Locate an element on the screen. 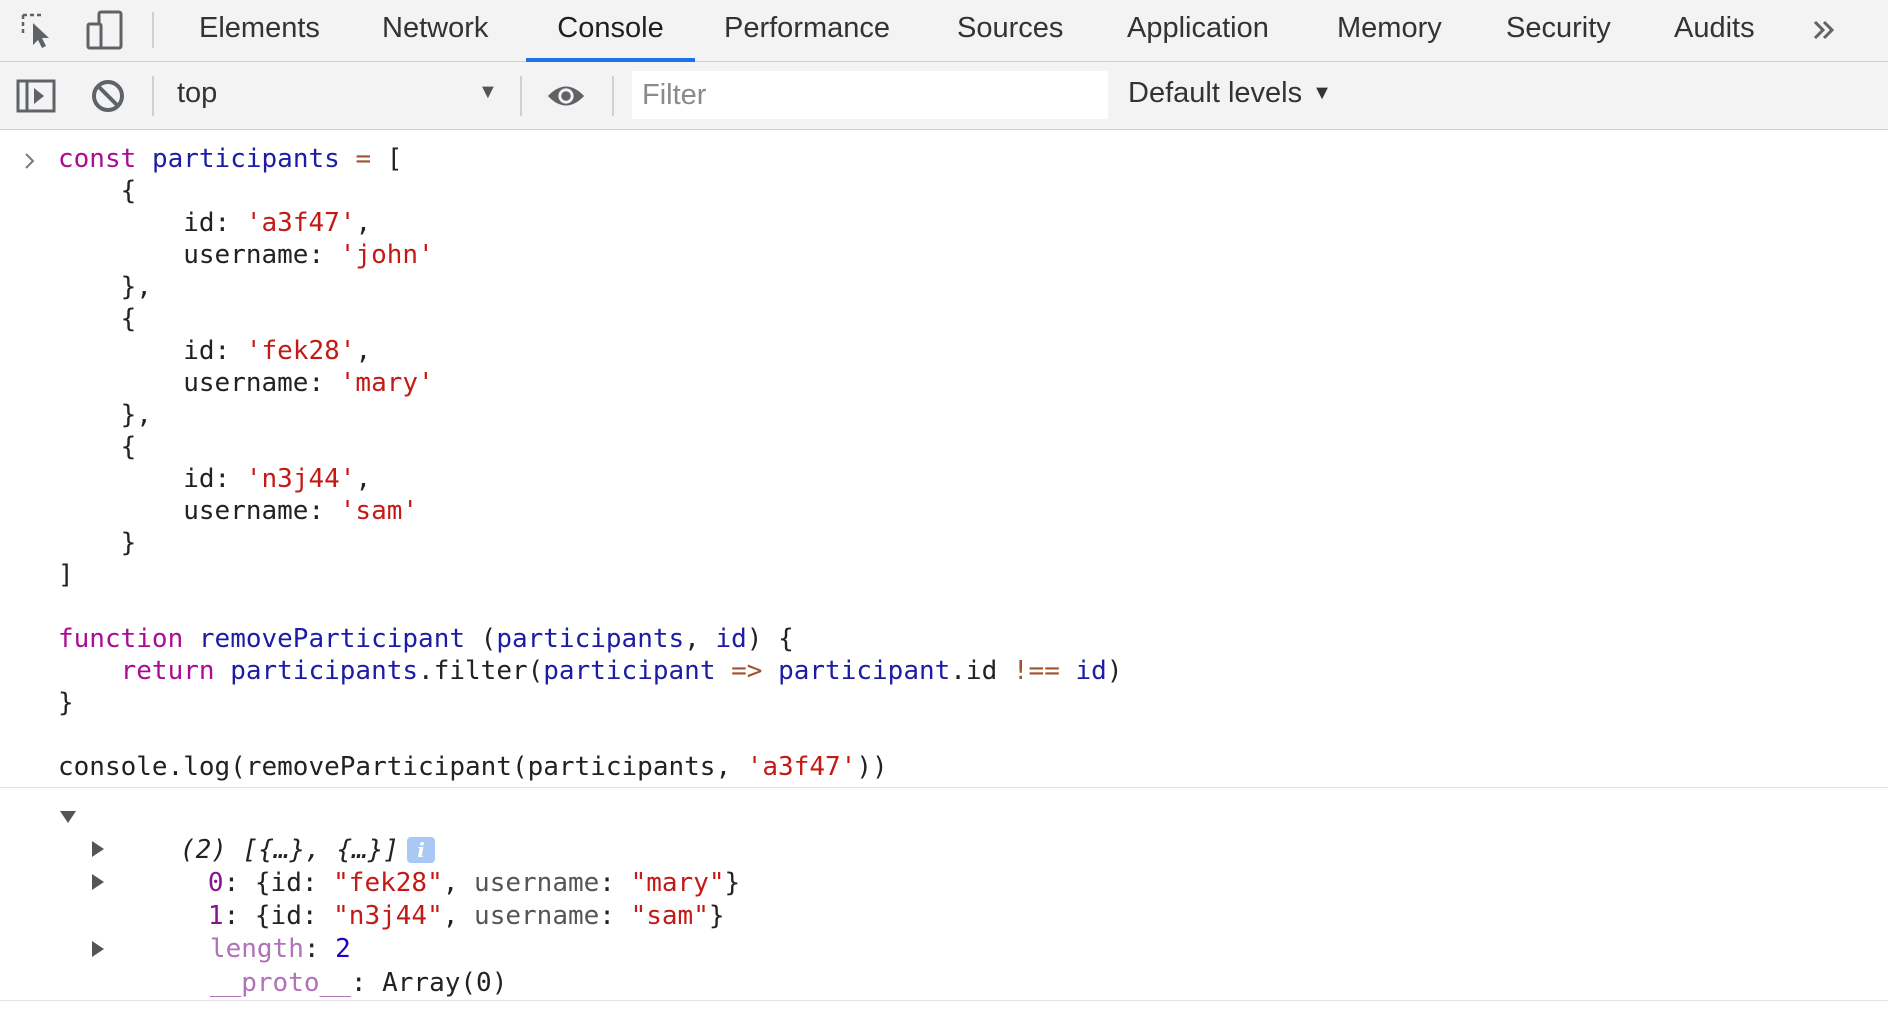 This screenshot has width=1888, height=1034. tab-memory: Memory is located at coordinates (1389, 31).